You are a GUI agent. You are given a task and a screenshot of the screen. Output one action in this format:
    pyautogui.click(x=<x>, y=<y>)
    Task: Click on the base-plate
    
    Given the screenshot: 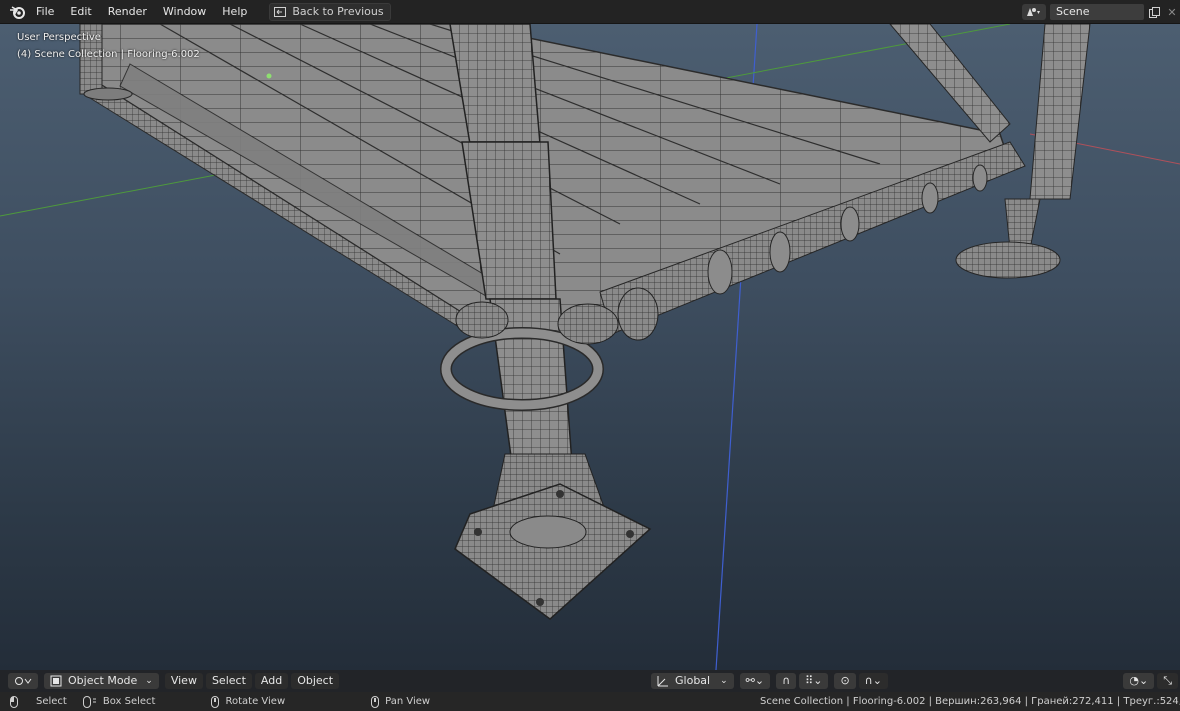 What is the action you would take?
    pyautogui.click(x=553, y=551)
    